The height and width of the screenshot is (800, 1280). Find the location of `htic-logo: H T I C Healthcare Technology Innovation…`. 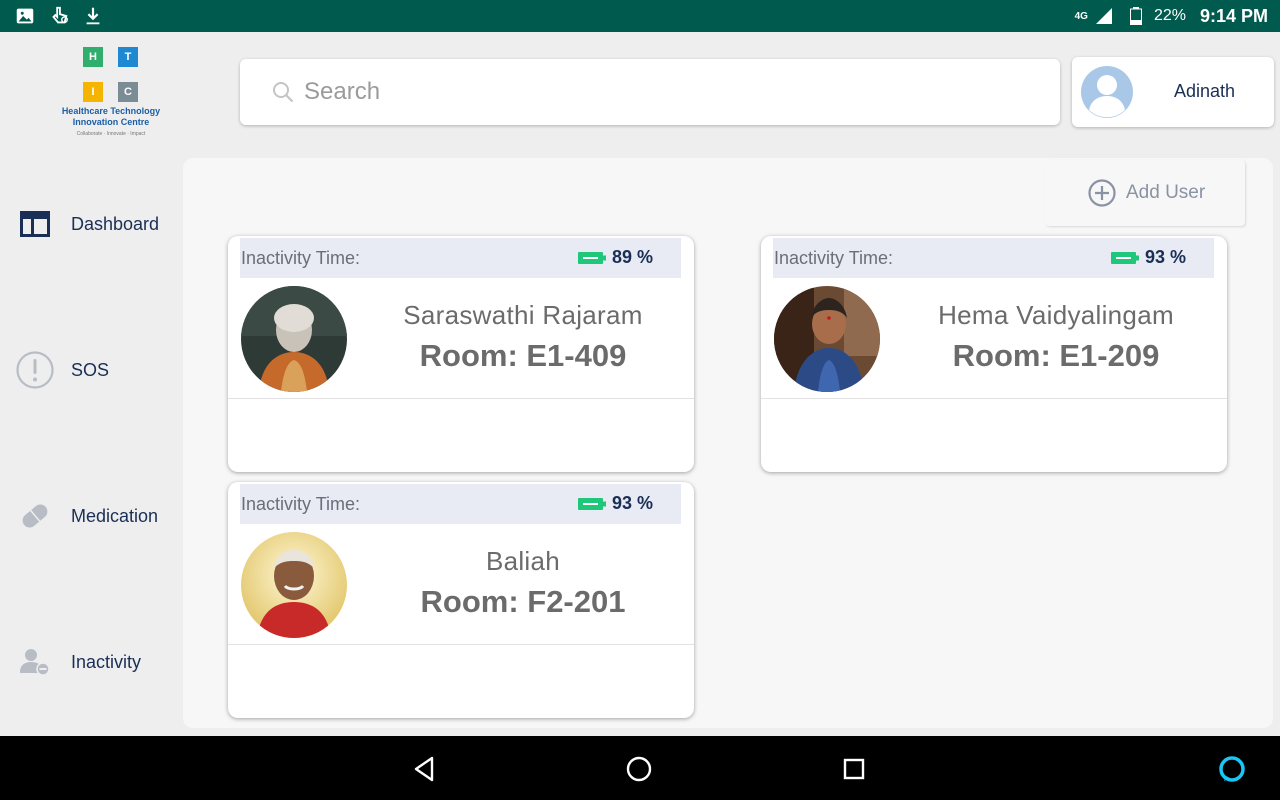

htic-logo: H T I C Healthcare Technology Innovation… is located at coordinates (111, 92).